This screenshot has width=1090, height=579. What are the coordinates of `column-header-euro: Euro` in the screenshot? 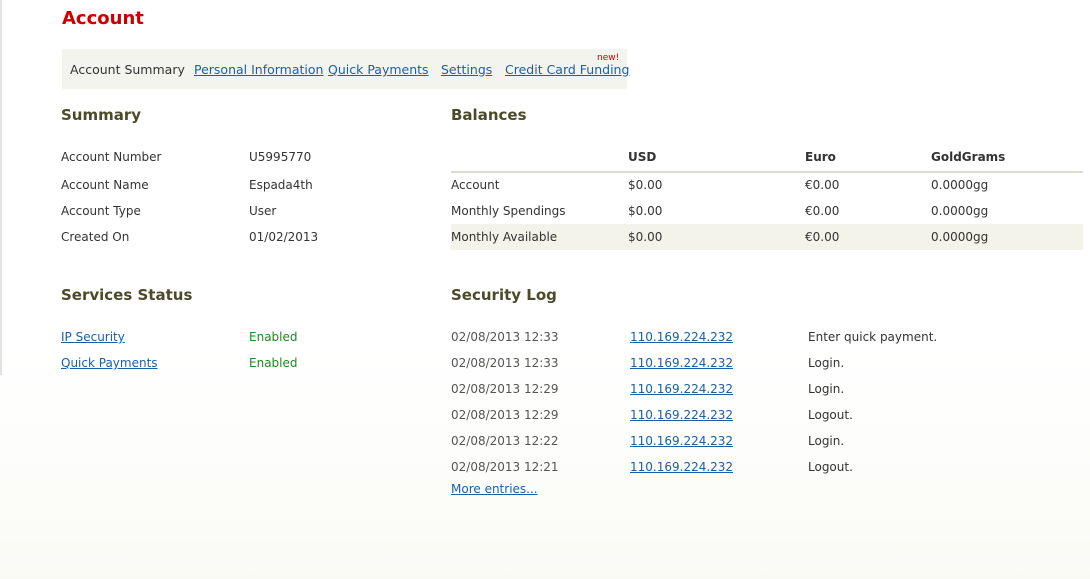 It's located at (820, 157).